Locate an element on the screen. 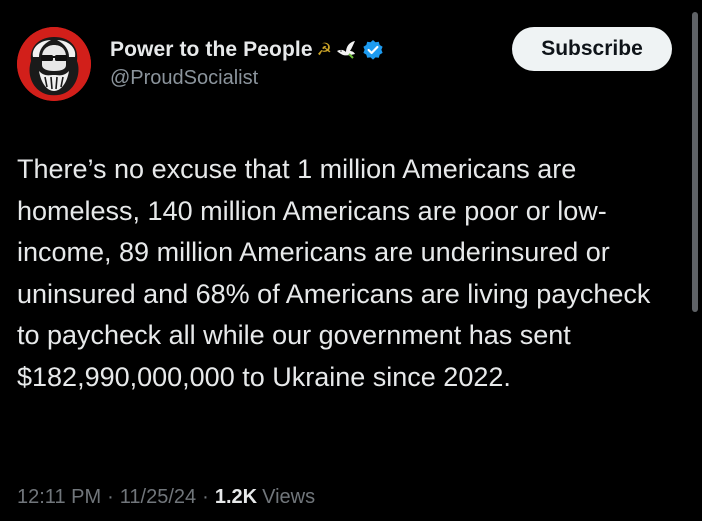  avatar is located at coordinates (54, 64).